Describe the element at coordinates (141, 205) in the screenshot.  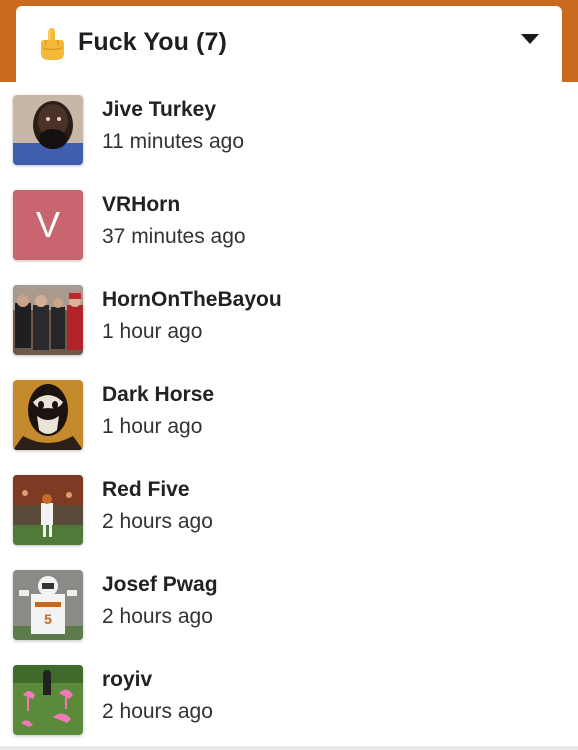
I see `username: VRHorn` at that location.